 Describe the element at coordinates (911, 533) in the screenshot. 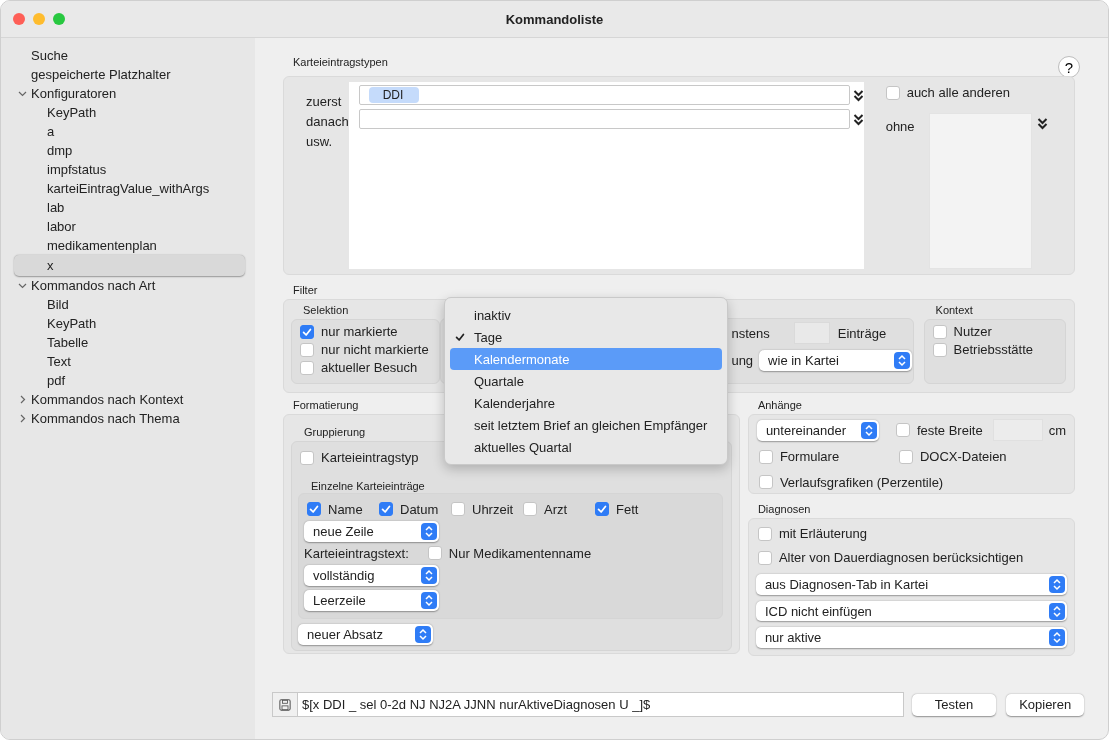

I see `checkbox: mit Erläuterung` at that location.